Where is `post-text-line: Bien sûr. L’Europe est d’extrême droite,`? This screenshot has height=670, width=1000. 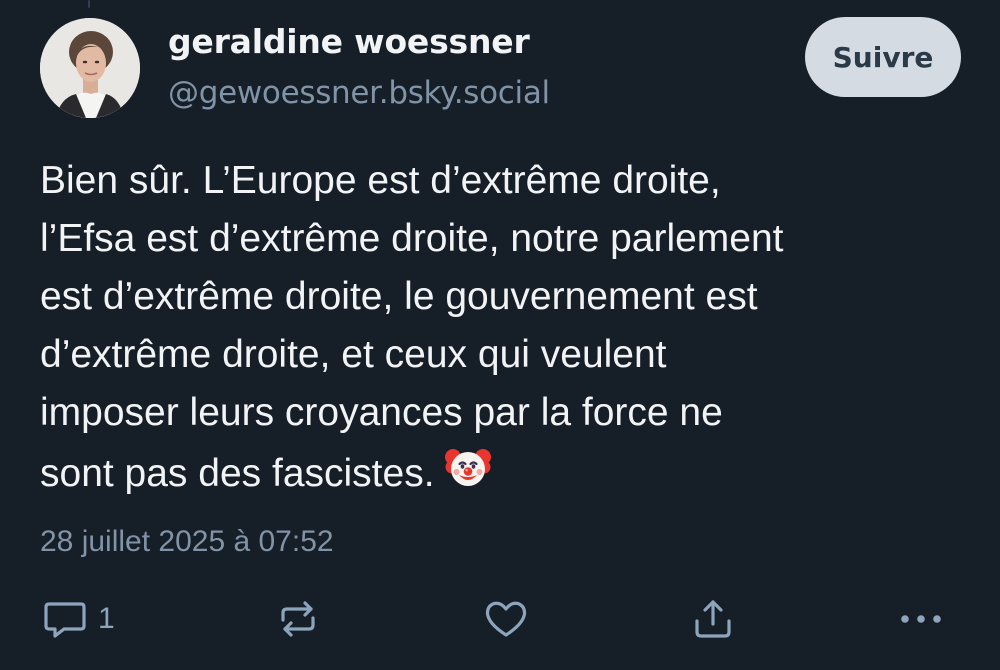 post-text-line: Bien sûr. L’Europe est d’extrême droite, is located at coordinates (380, 180).